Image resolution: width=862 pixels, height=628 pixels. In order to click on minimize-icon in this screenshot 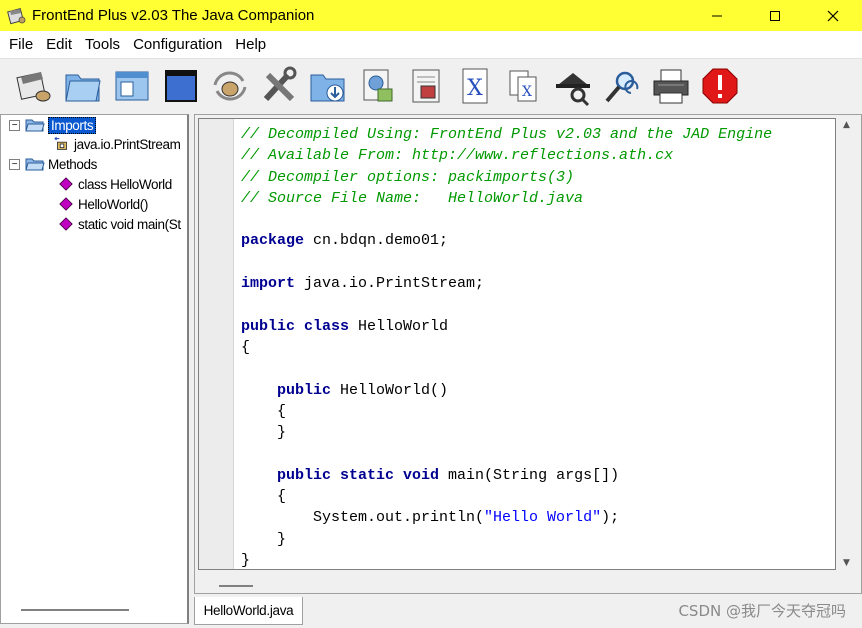, I will do `click(717, 15)`.